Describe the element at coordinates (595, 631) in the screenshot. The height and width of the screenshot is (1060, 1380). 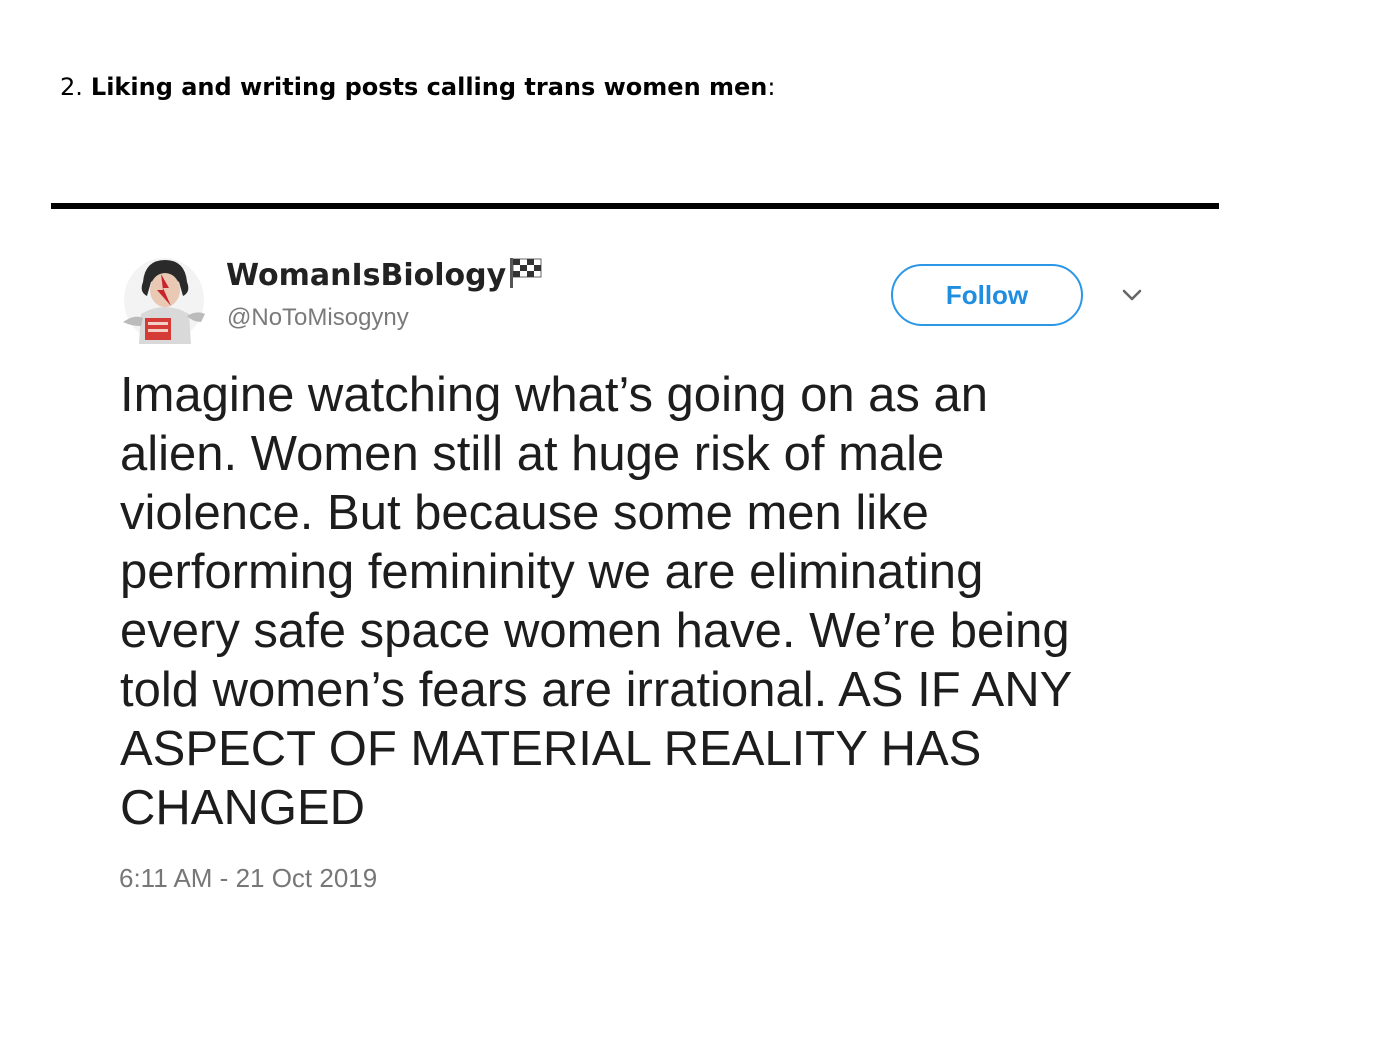
I see `tweet-text-line: every safe space women have. We’re being` at that location.